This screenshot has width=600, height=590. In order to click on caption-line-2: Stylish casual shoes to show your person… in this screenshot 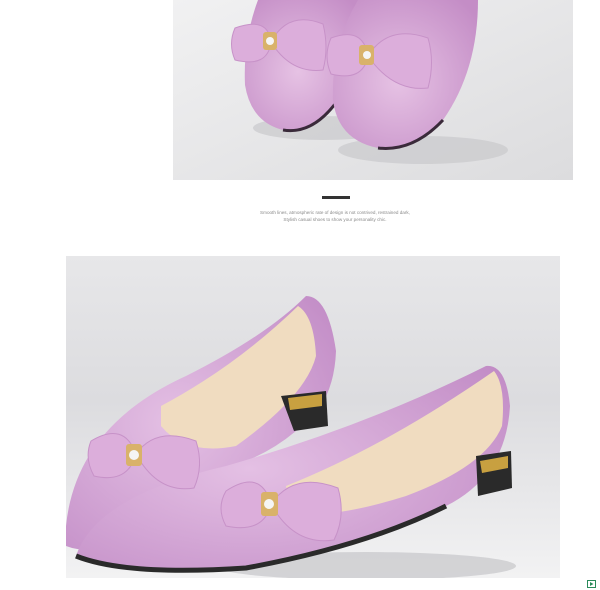, I will do `click(335, 219)`.